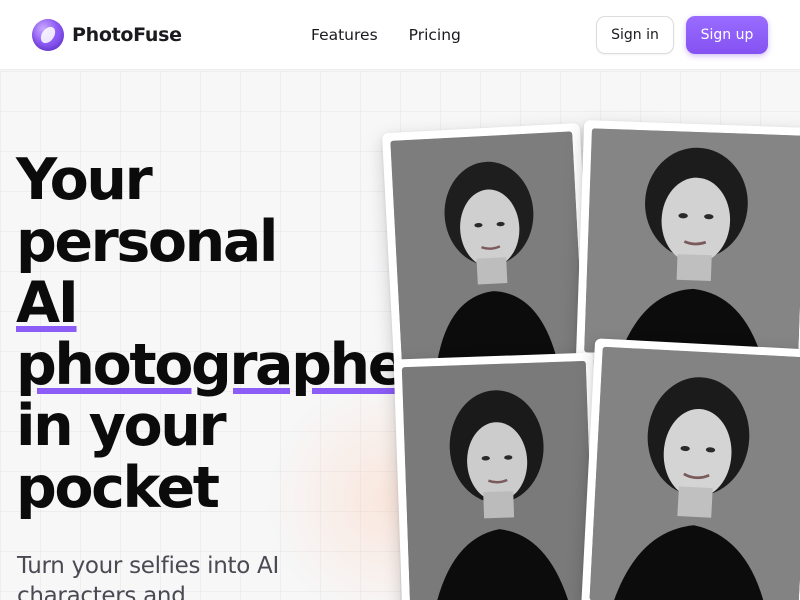 This screenshot has height=600, width=800. I want to click on sign-up-button: Sign up, so click(727, 35).